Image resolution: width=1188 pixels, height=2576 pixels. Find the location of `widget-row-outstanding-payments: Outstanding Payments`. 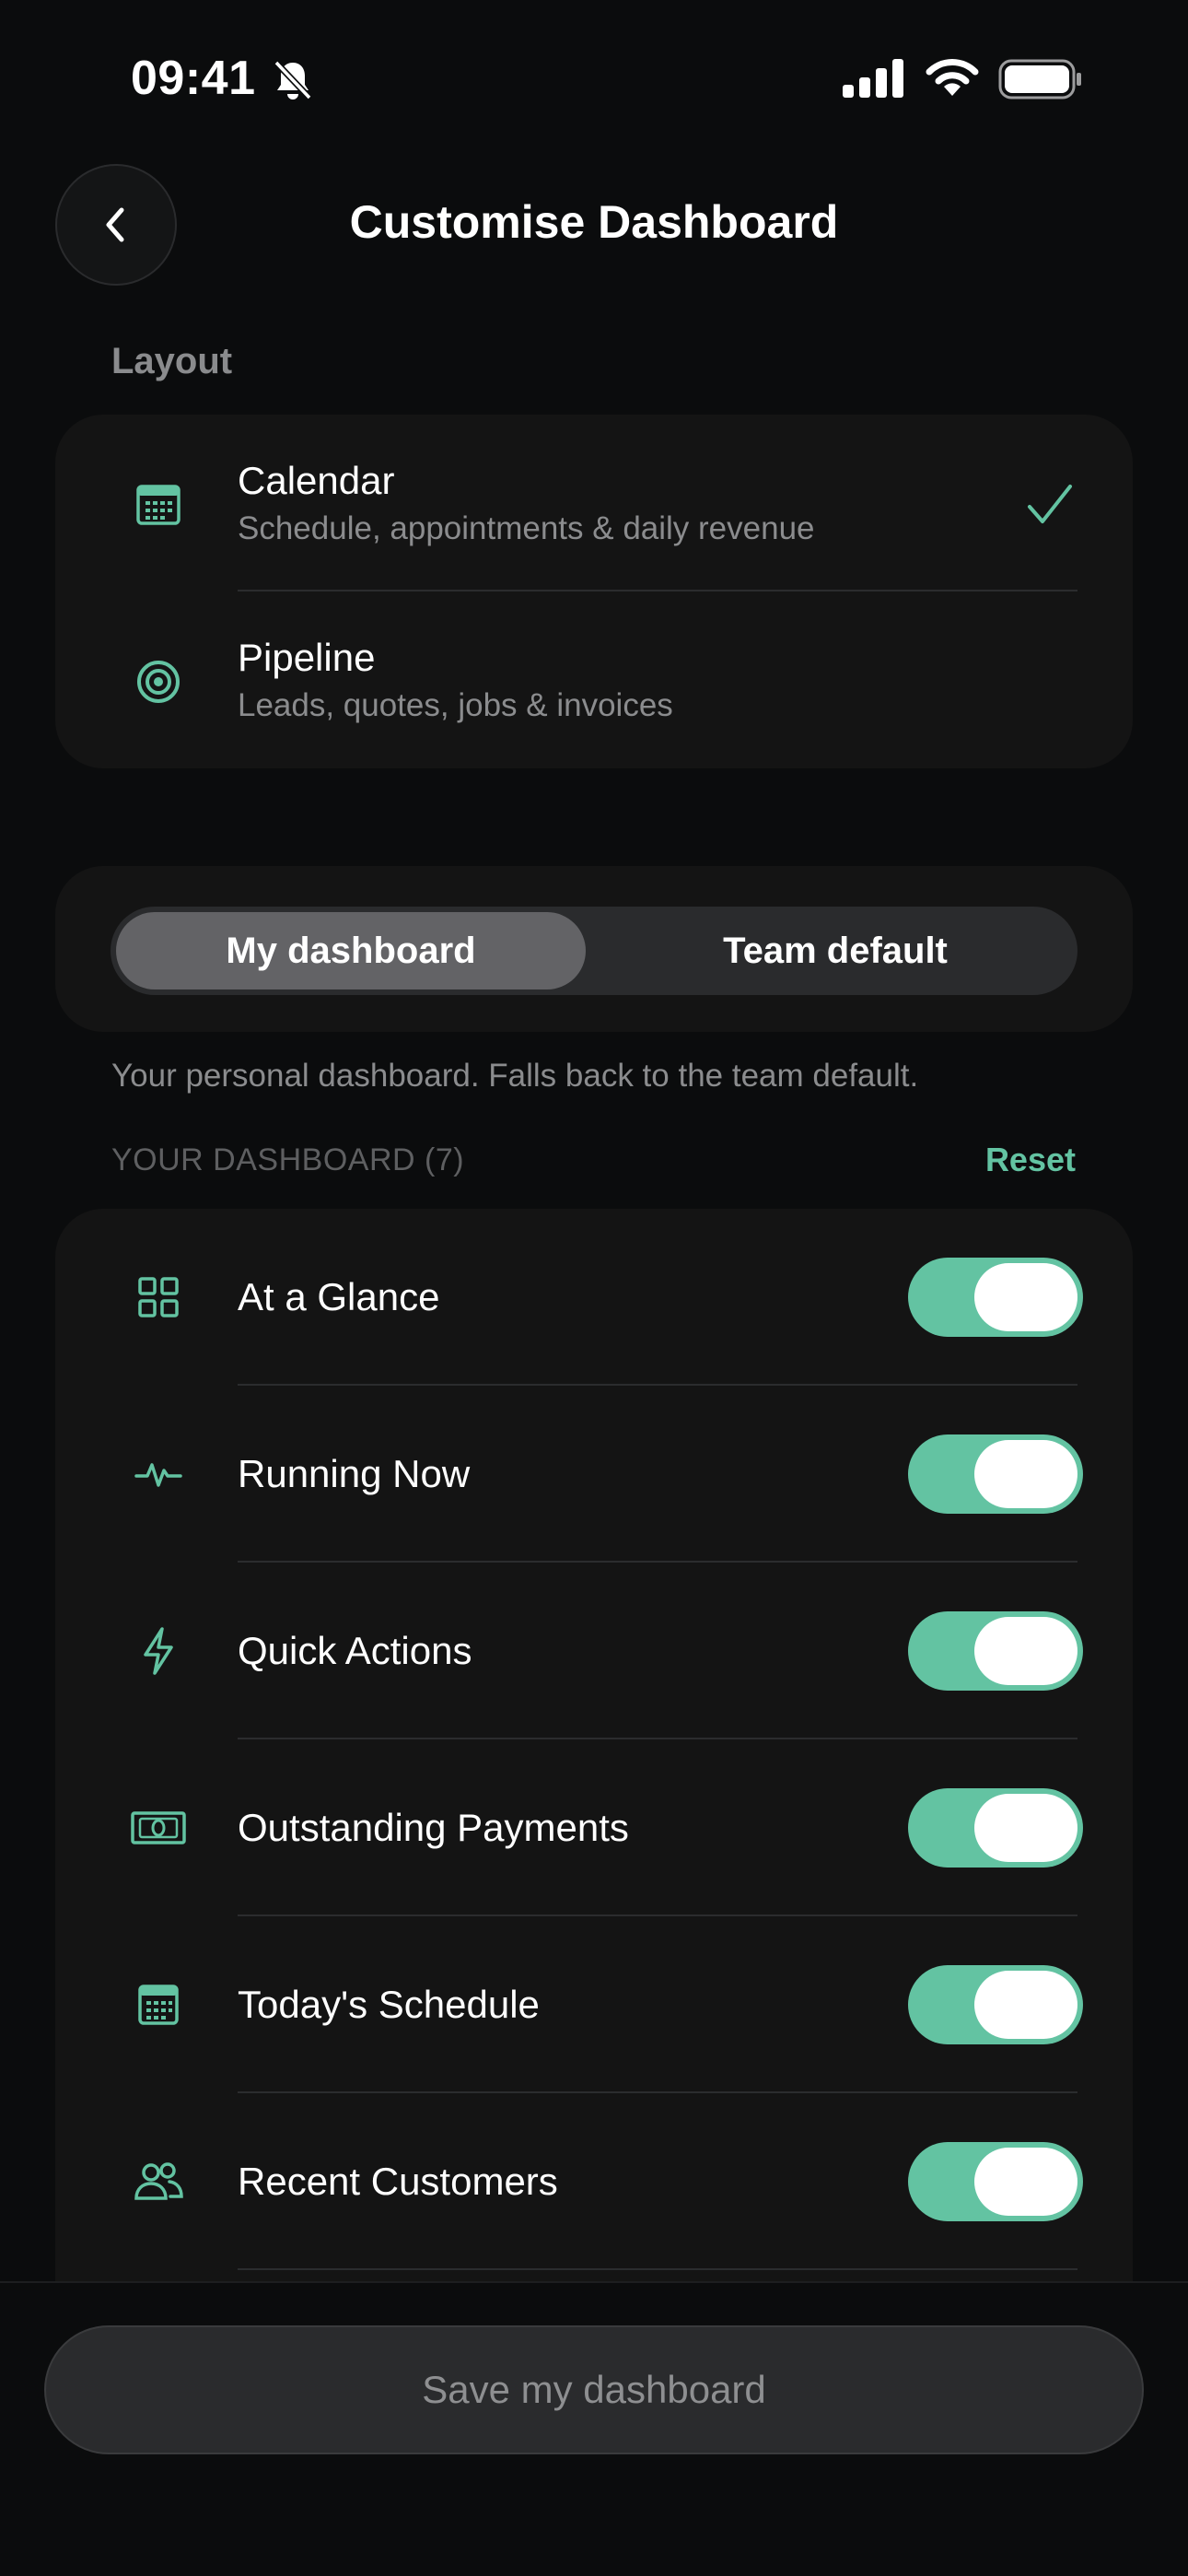

widget-row-outstanding-payments: Outstanding Payments is located at coordinates (594, 1827).